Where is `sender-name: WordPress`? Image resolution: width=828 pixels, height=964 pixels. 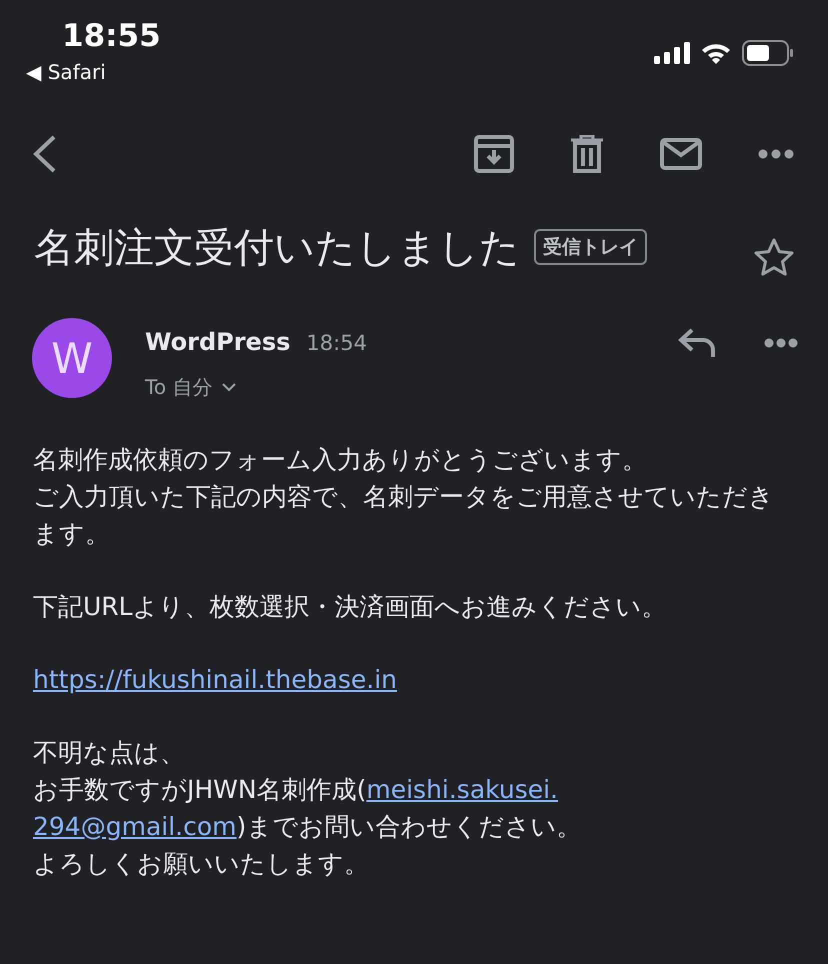 sender-name: WordPress is located at coordinates (217, 342).